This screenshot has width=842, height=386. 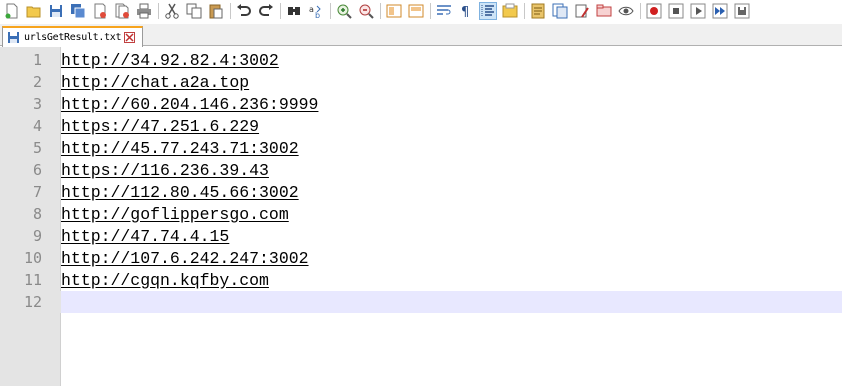 What do you see at coordinates (421, 82) in the screenshot?
I see `editor-line: 2 http://chat.a2a.top` at bounding box center [421, 82].